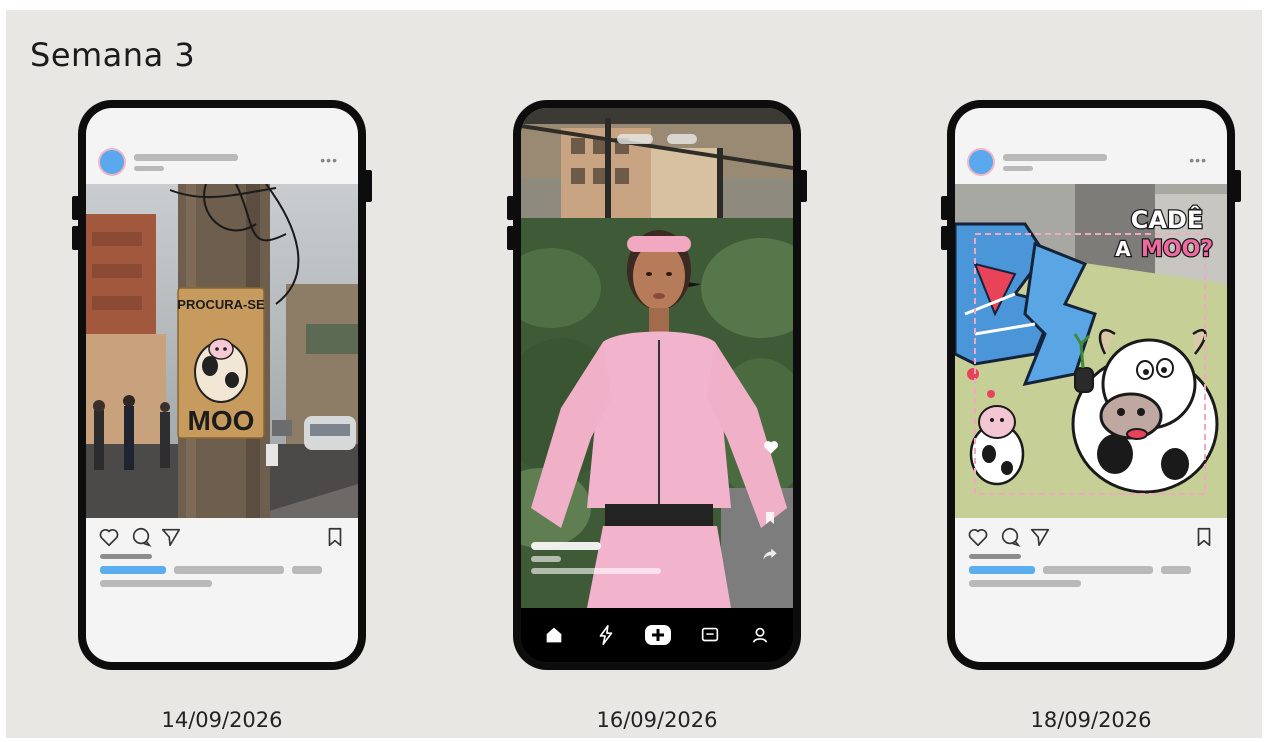 This screenshot has height=742, width=1264. I want to click on street-pole-poster-photo: PROCURA-SE MOO, so click(222, 351).